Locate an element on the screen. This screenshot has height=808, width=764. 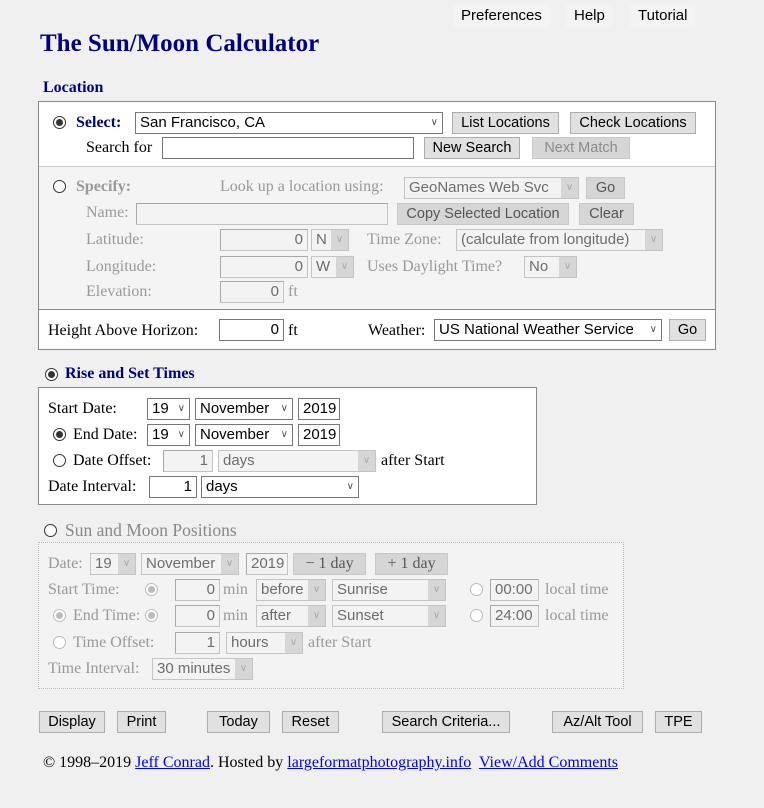
next-match-button: Next Match is located at coordinates (581, 148).